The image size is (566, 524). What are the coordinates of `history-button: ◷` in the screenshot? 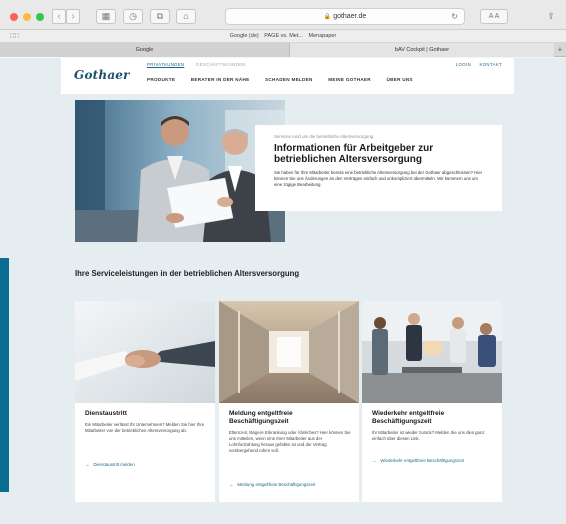 It's located at (133, 16).